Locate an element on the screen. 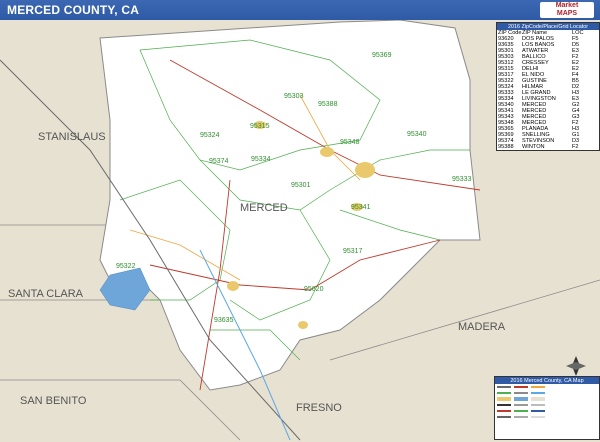 This screenshot has height=442, width=600. legend-title: 2016 Merced County, CA Map is located at coordinates (547, 380).